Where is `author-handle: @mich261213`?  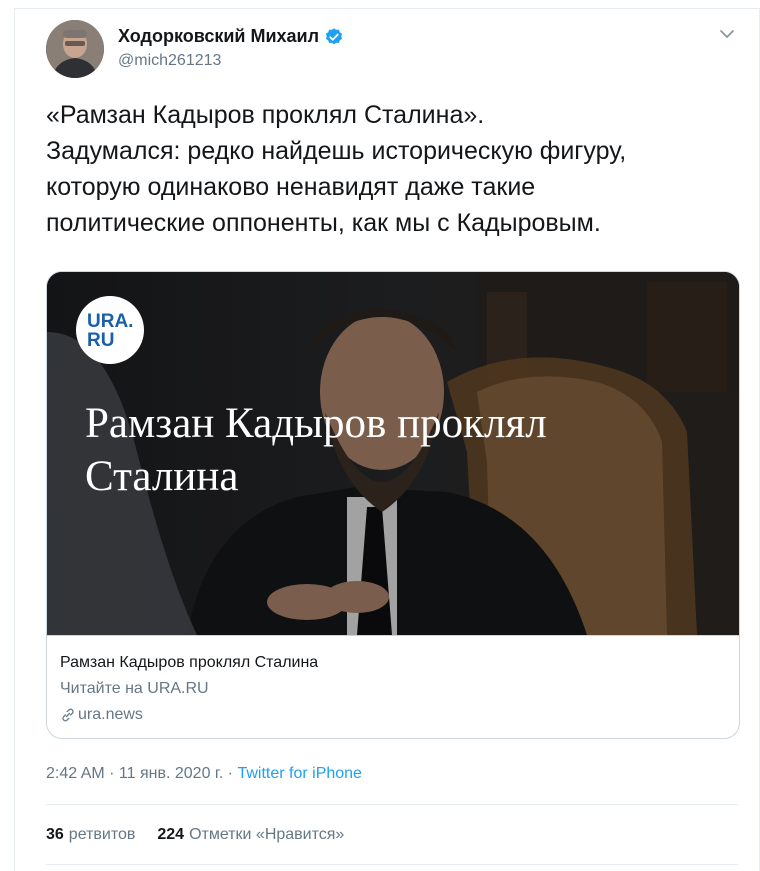
author-handle: @mich261213 is located at coordinates (169, 61).